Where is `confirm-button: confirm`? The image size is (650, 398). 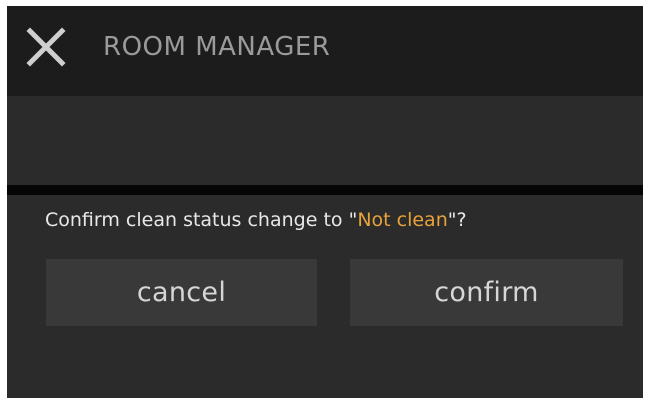
confirm-button: confirm is located at coordinates (486, 292).